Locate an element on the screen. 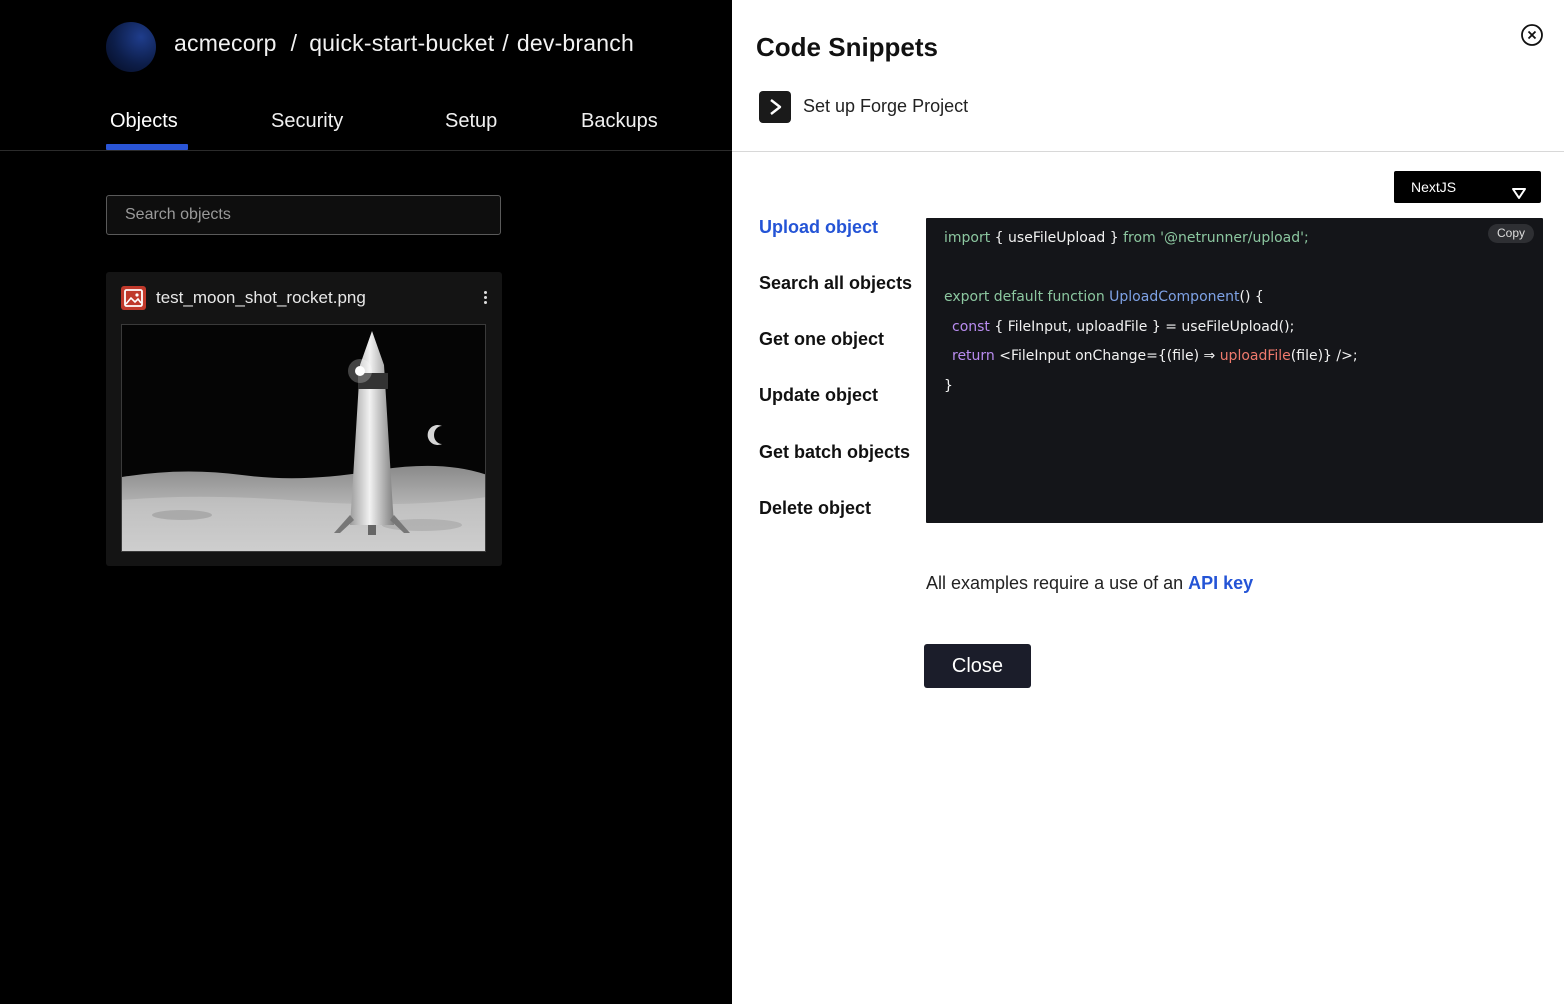  object-thumbnail is located at coordinates (303, 438).